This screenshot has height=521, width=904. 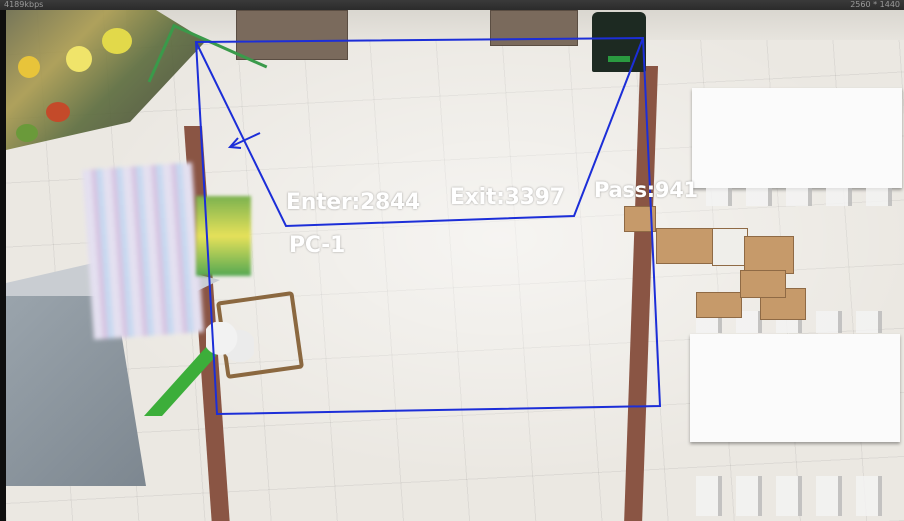 I want to click on bitrate-readout: 4189kbps, so click(x=24, y=4).